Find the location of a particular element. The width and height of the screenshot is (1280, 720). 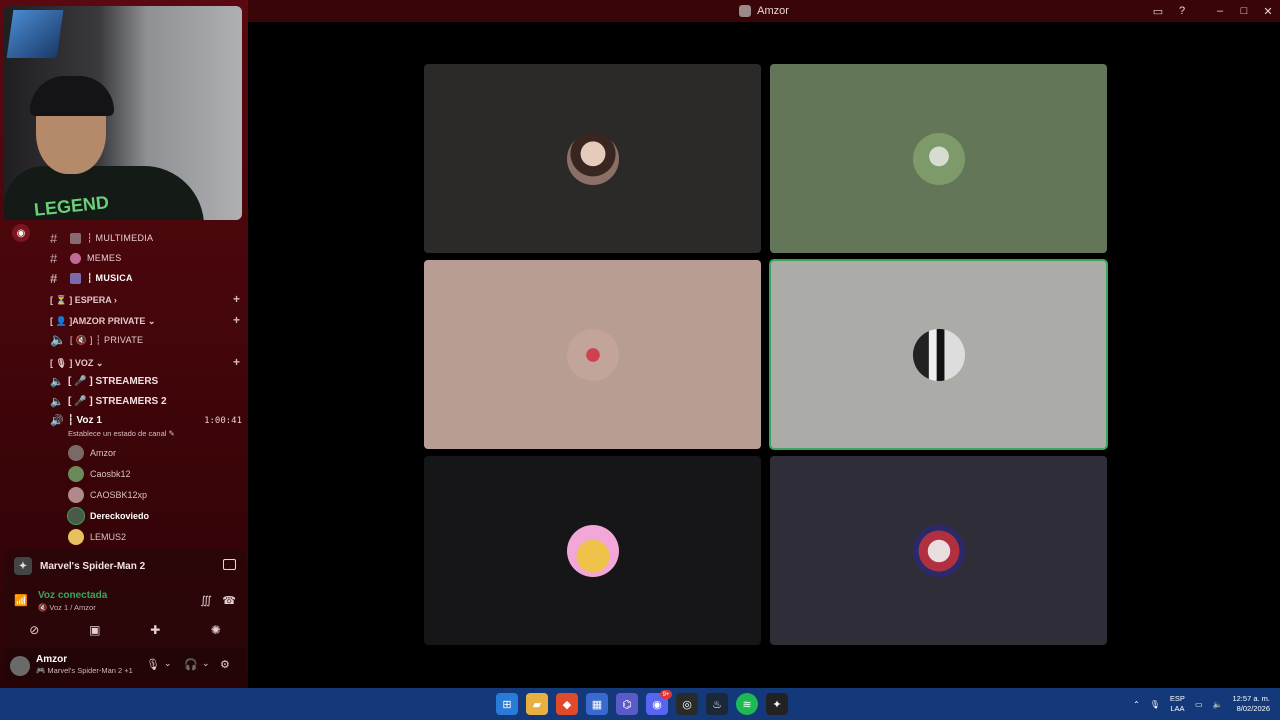

folder-icon is located at coordinates (75, 238).